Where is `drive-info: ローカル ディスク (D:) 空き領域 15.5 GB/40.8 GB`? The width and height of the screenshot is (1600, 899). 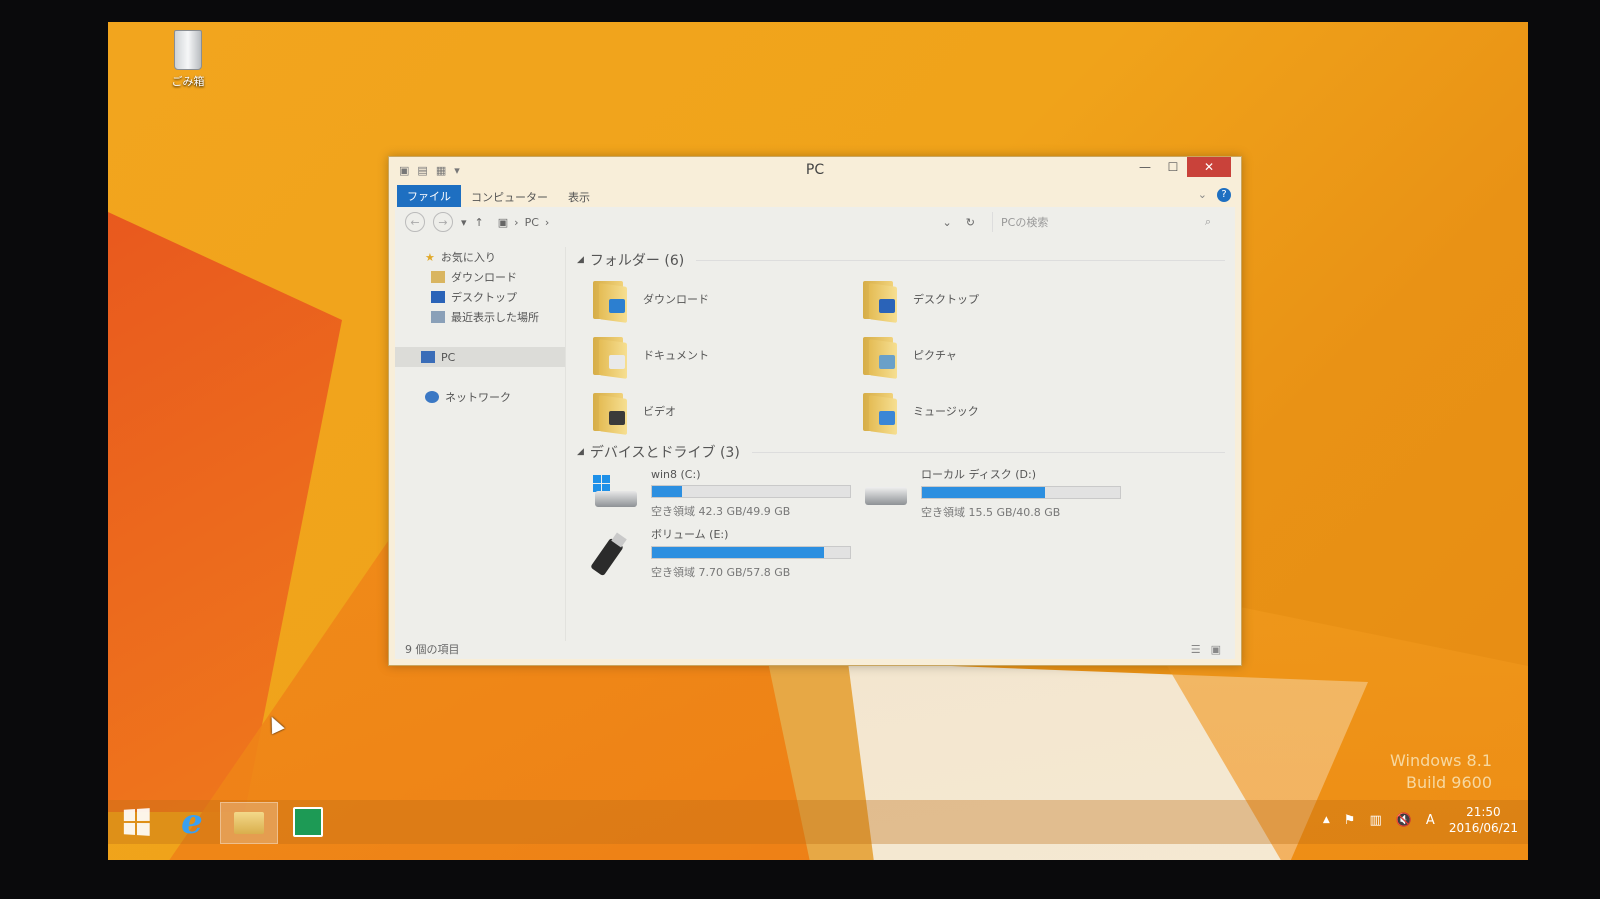
drive-info: ローカル ディスク (D:) 空き領域 15.5 GB/40.8 GB is located at coordinates (1021, 493).